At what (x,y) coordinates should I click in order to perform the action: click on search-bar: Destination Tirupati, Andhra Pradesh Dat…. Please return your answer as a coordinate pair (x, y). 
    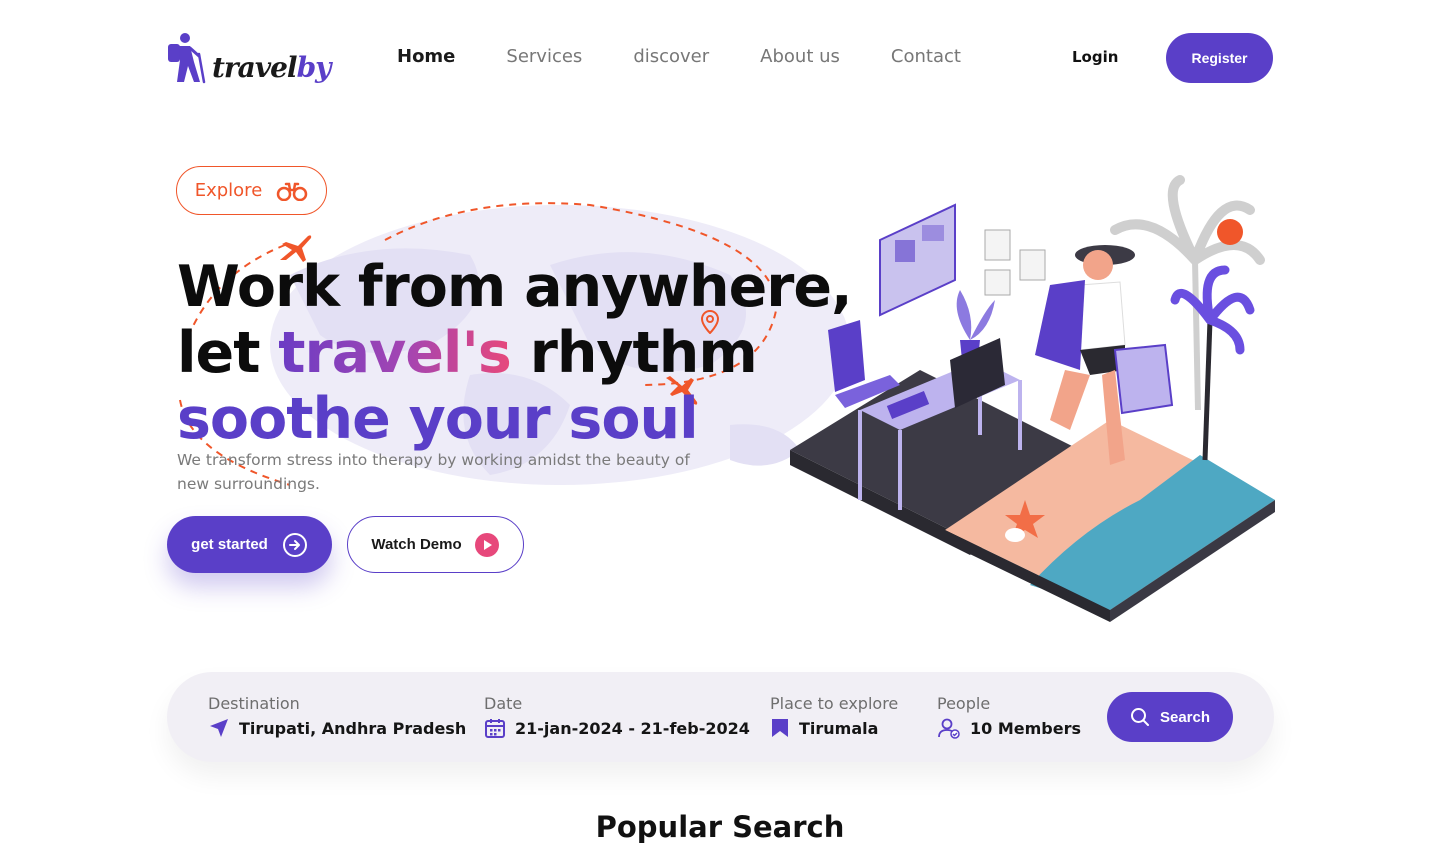
    Looking at the image, I should click on (720, 717).